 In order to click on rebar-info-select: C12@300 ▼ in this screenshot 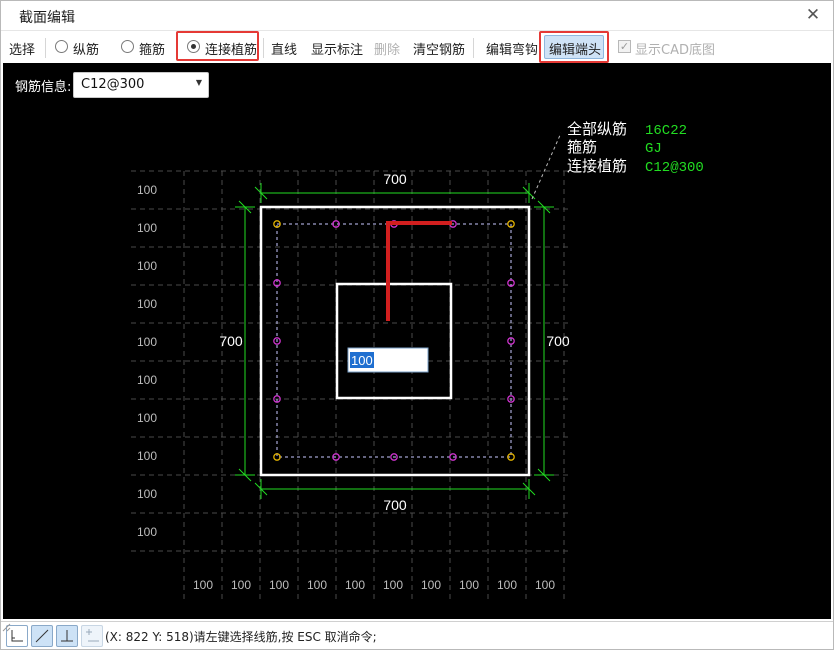, I will do `click(141, 85)`.